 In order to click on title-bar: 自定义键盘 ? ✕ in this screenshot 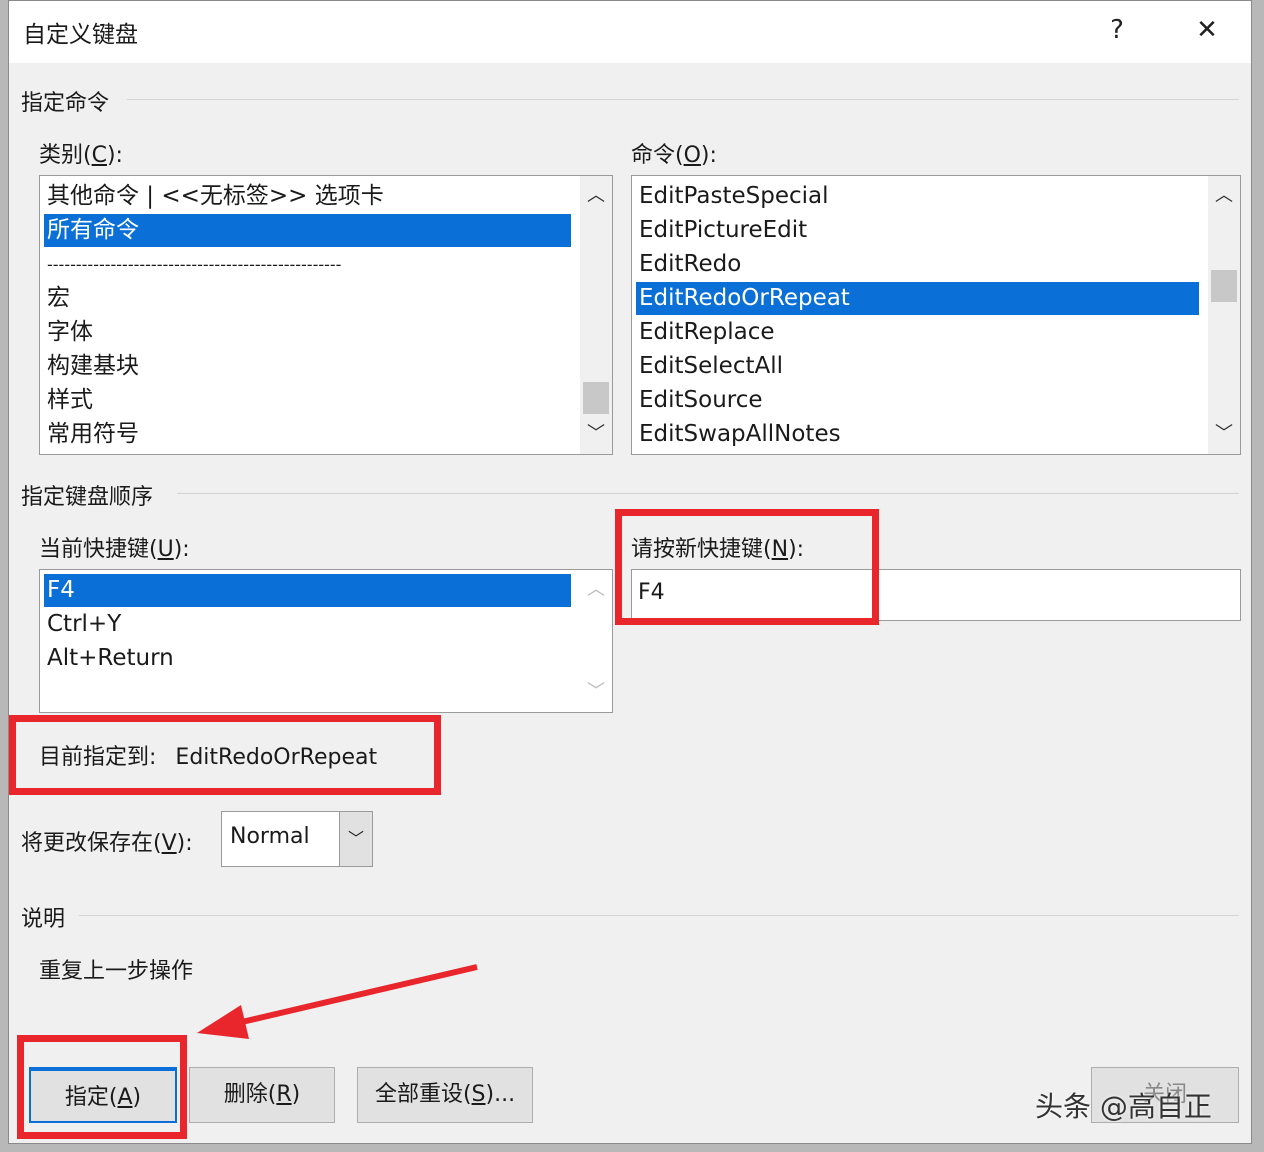, I will do `click(630, 32)`.